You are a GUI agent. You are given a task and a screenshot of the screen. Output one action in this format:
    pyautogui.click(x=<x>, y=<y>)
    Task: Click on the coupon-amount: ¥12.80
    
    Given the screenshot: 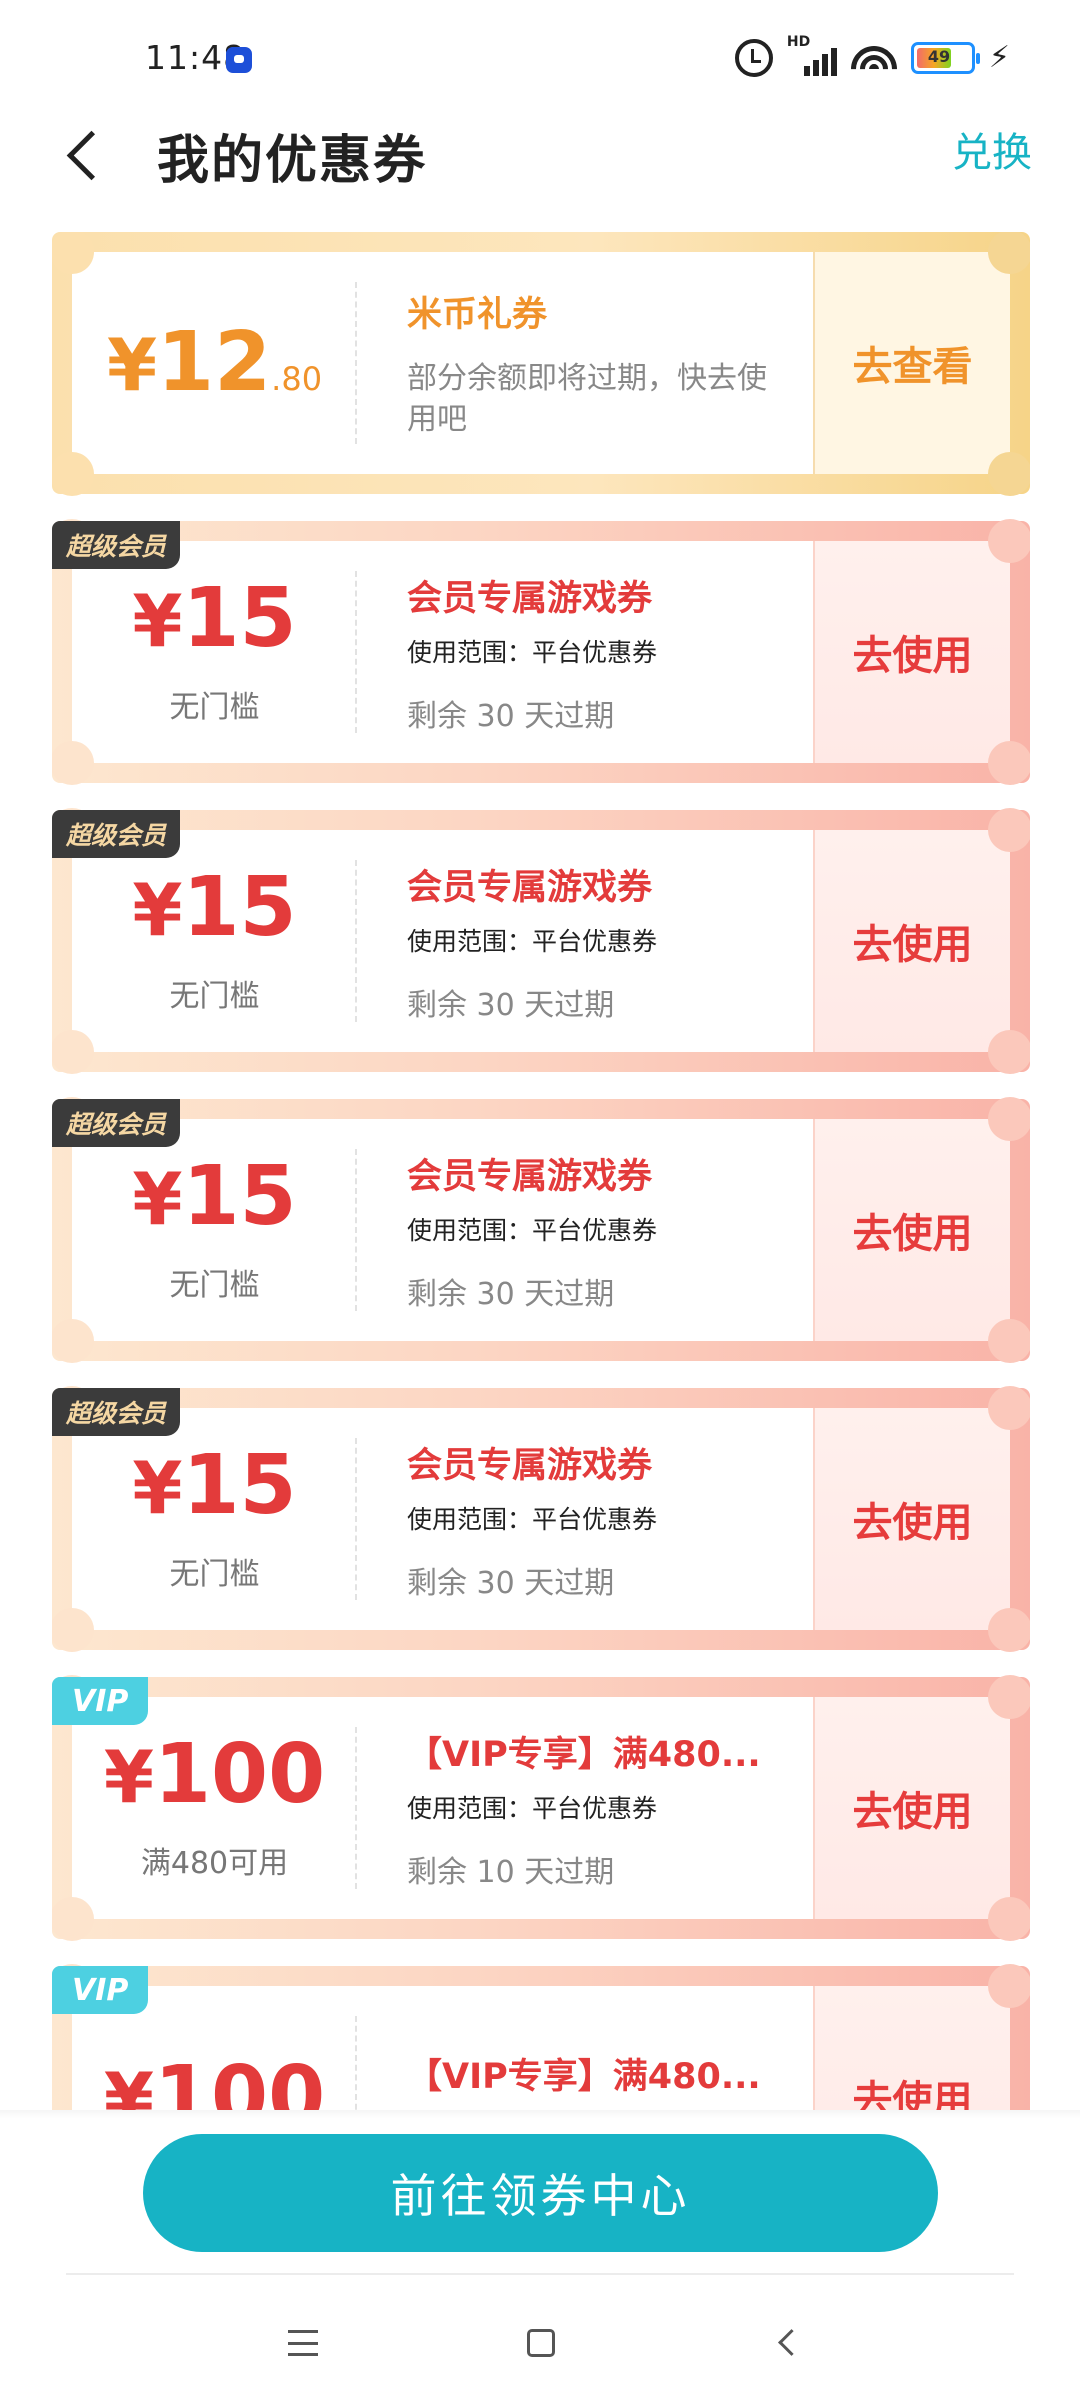 What is the action you would take?
    pyautogui.click(x=214, y=363)
    